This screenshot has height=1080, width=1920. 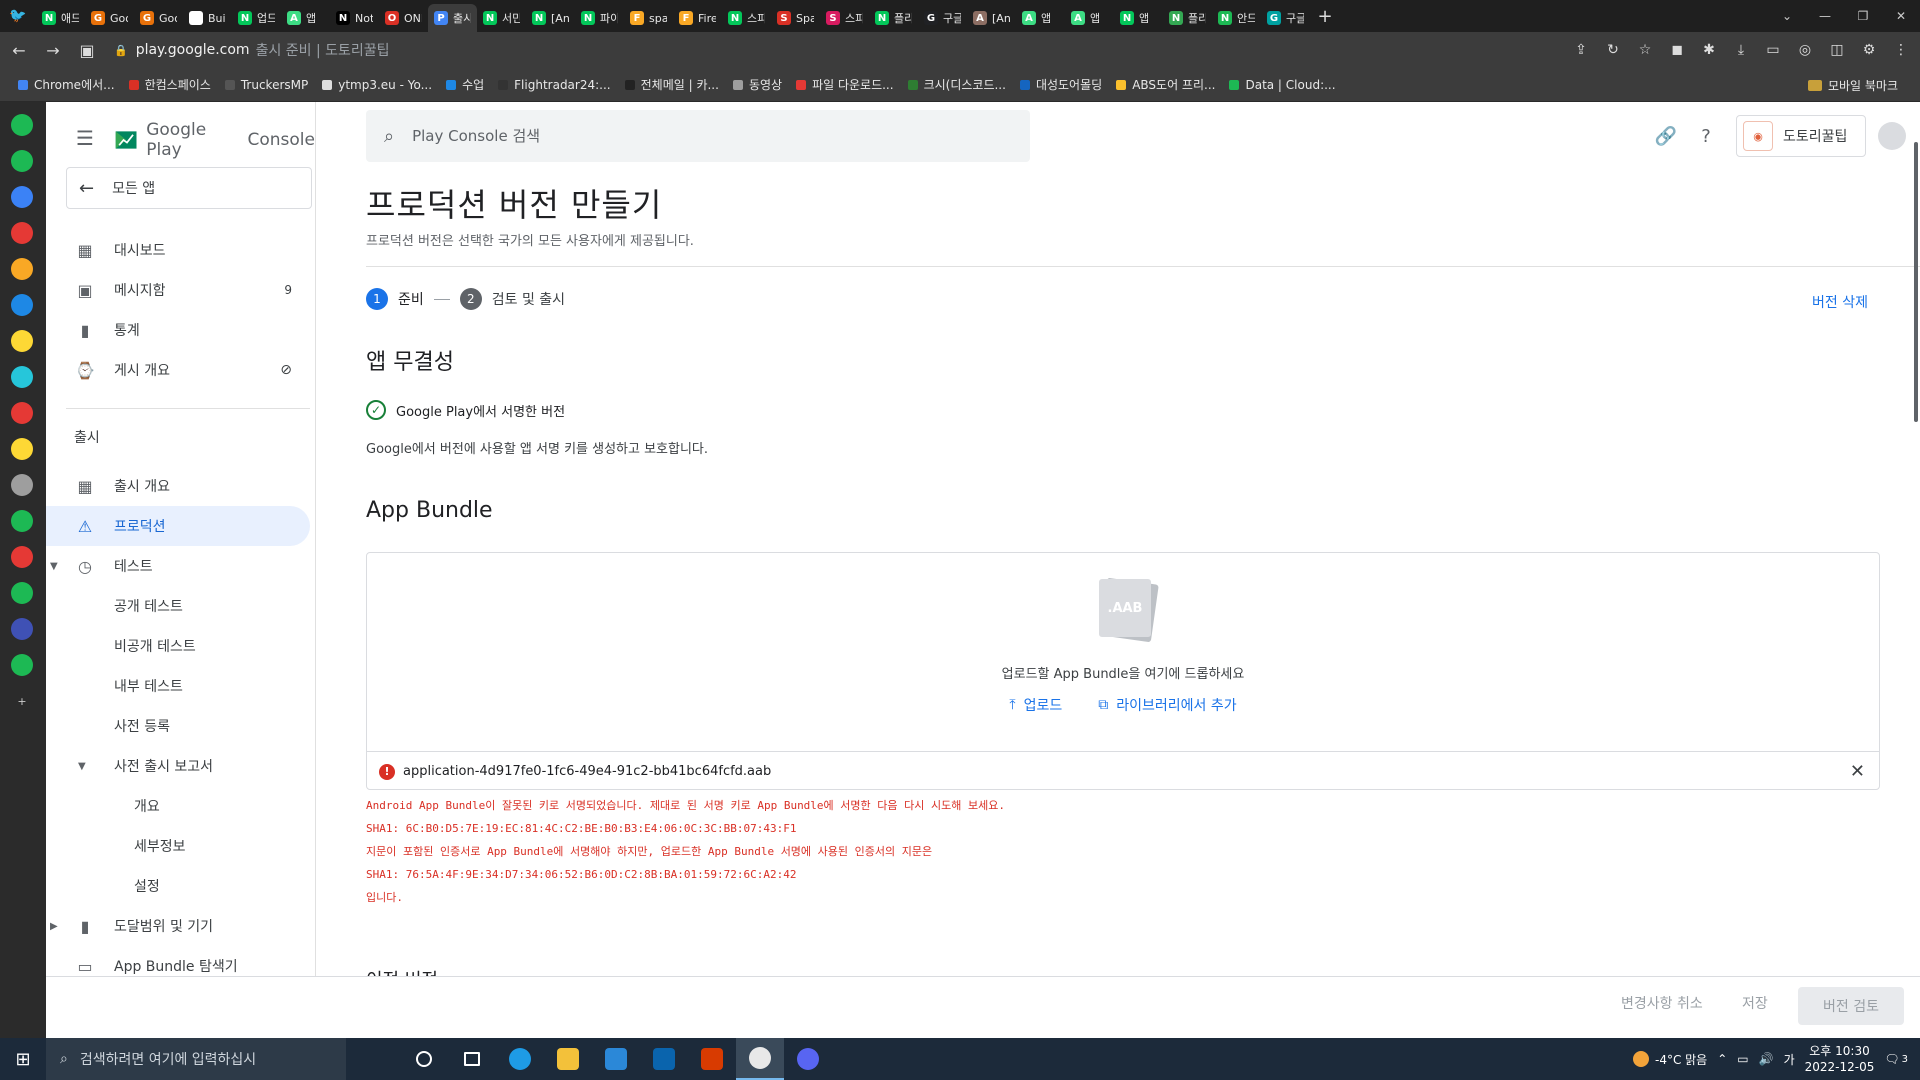 I want to click on step-1-label: 준비, so click(x=411, y=299).